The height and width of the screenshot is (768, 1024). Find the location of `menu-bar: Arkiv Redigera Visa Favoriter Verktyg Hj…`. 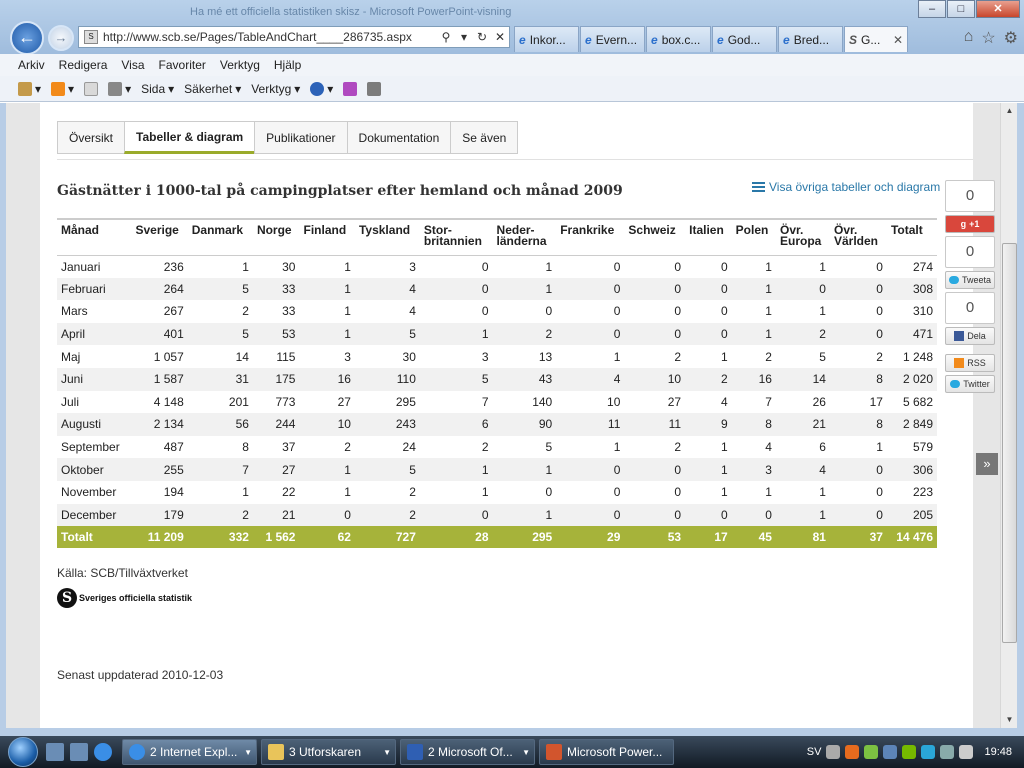

menu-bar: Arkiv Redigera Visa Favoriter Verktyg Hj… is located at coordinates (512, 65).